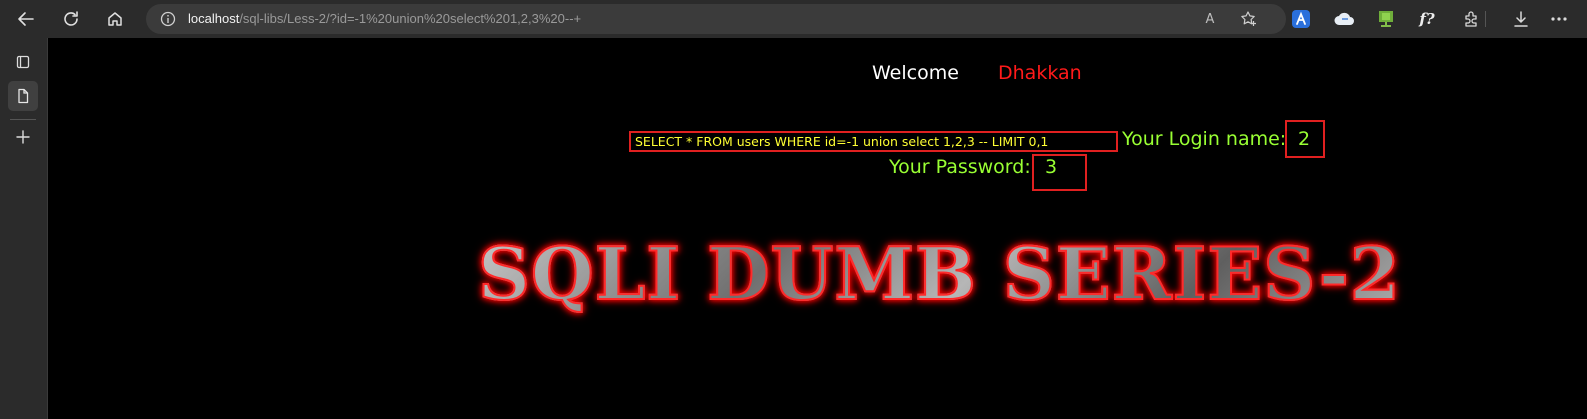 Image resolution: width=1587 pixels, height=419 pixels. Describe the element at coordinates (1521, 19) in the screenshot. I see `download-icon` at that location.